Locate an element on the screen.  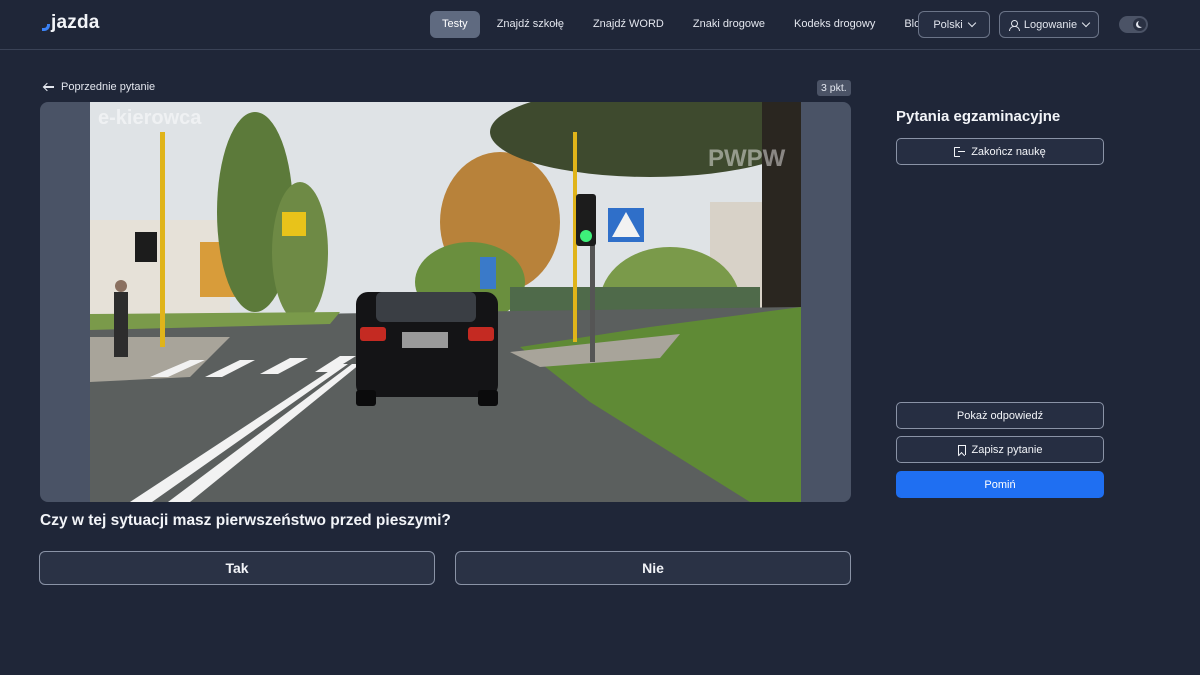
answer-no-button: Nie is located at coordinates (653, 568).